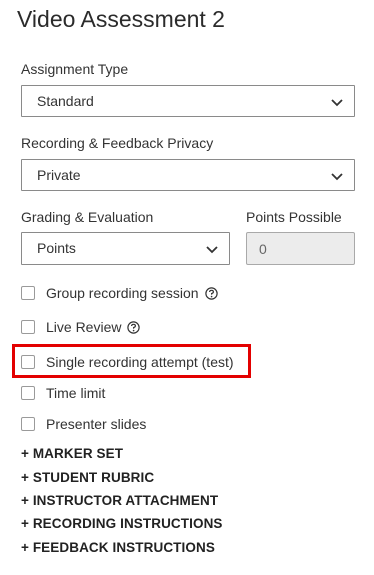  Describe the element at coordinates (188, 101) in the screenshot. I see `assignment-type-select: Standard` at that location.